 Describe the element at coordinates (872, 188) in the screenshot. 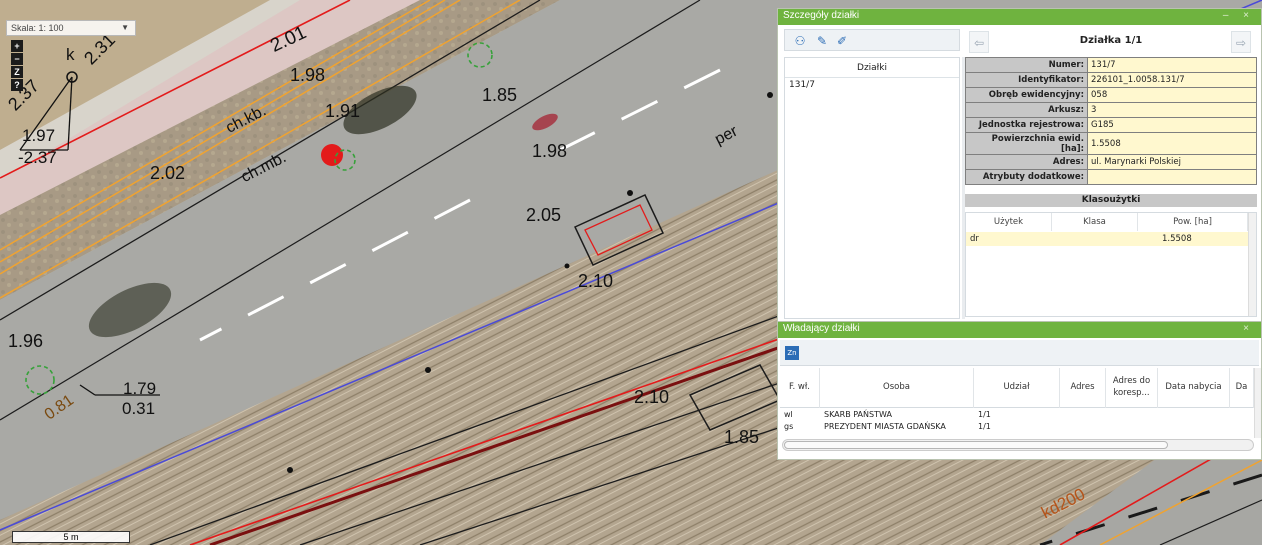

I see `parcels-list: Działki 131/7` at that location.